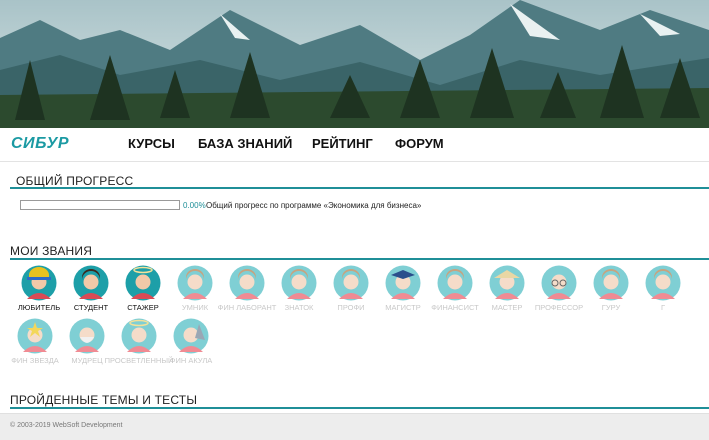 This screenshot has width=709, height=440. I want to click on rank-badge: МАГИСТР, so click(403, 288).